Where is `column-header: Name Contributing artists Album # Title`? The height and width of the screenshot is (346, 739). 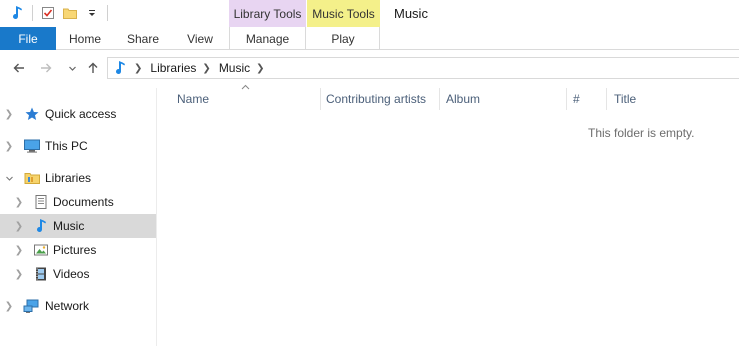 column-header: Name Contributing artists Album # Title is located at coordinates (449, 97).